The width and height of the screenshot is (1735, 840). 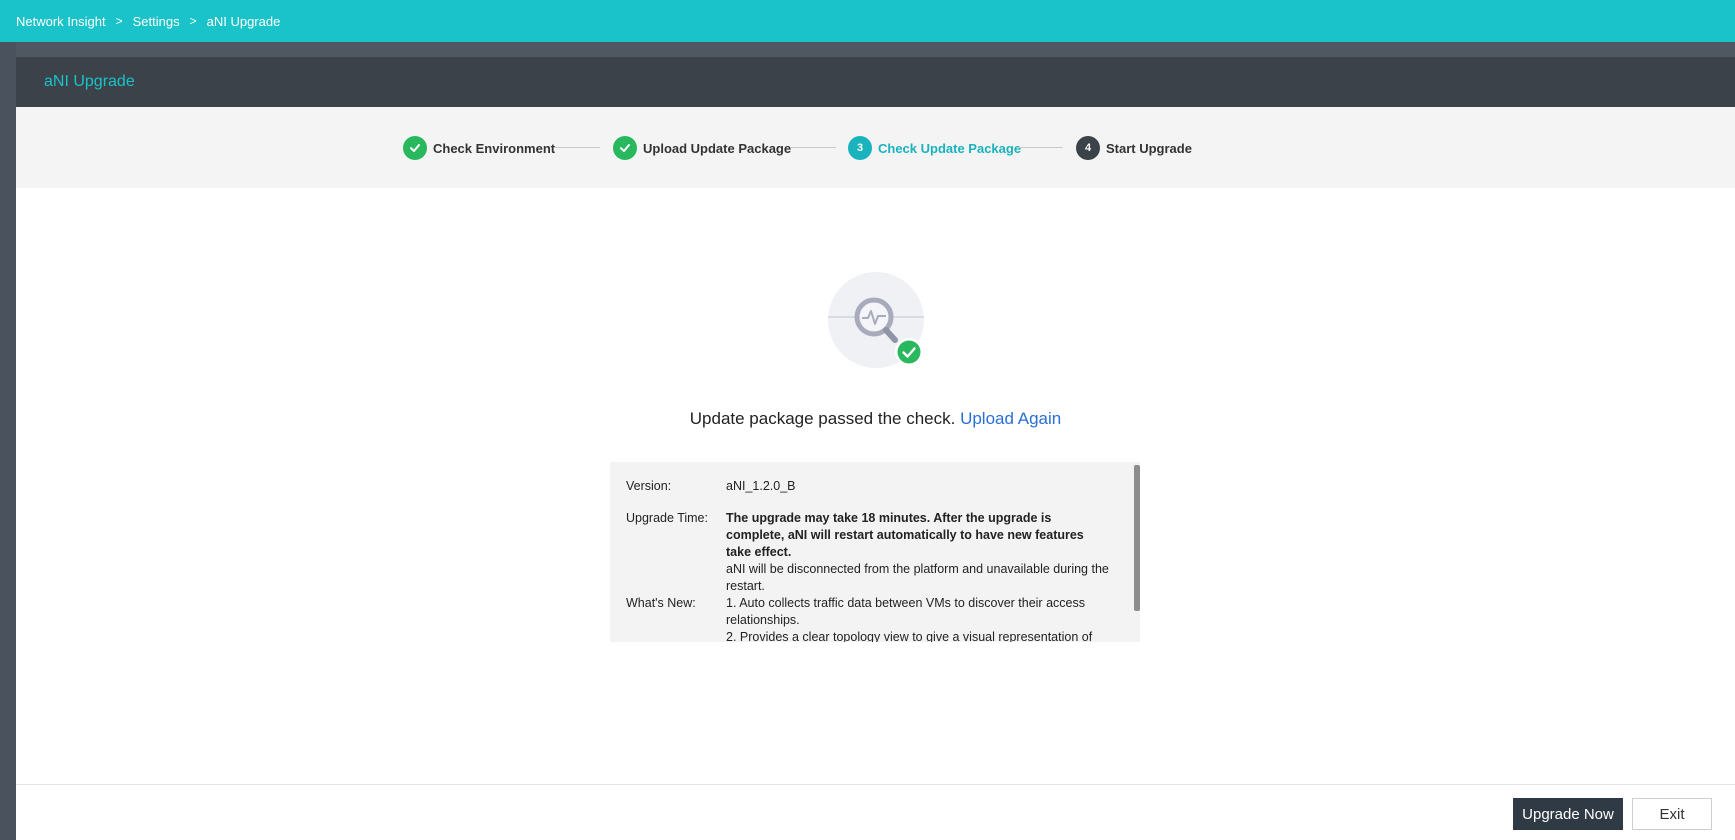 What do you see at coordinates (1568, 814) in the screenshot?
I see `upgrade-now-button: Upgrade Now` at bounding box center [1568, 814].